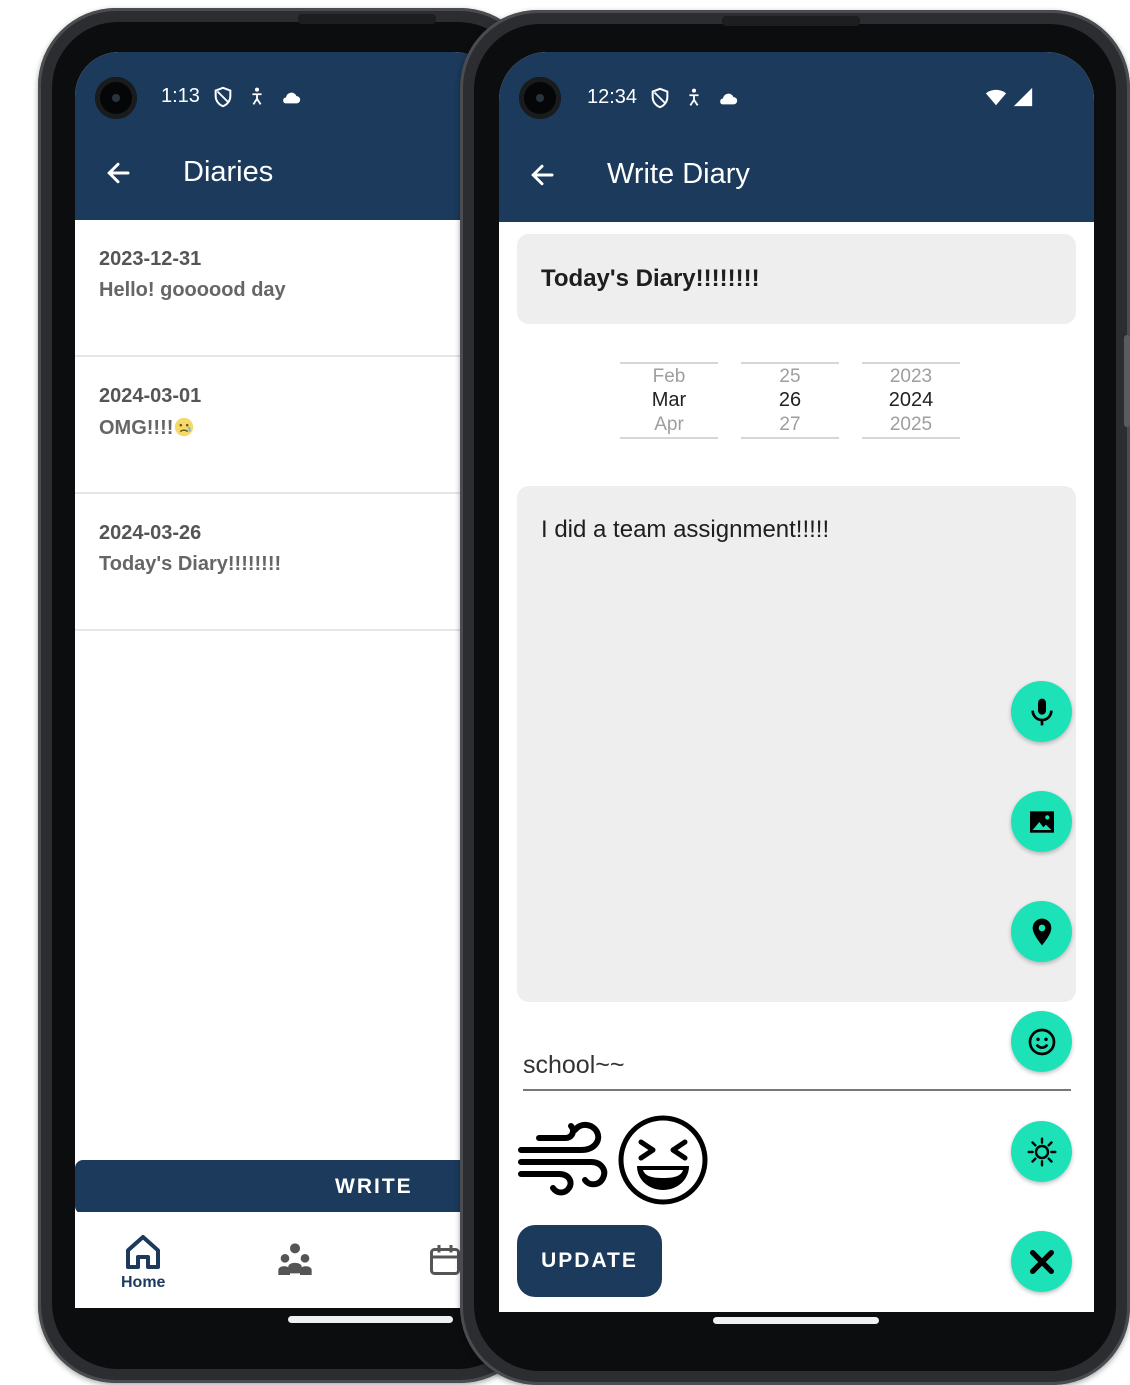 The width and height of the screenshot is (1130, 1385). Describe the element at coordinates (911, 376) in the screenshot. I see `year-prev: 2023` at that location.